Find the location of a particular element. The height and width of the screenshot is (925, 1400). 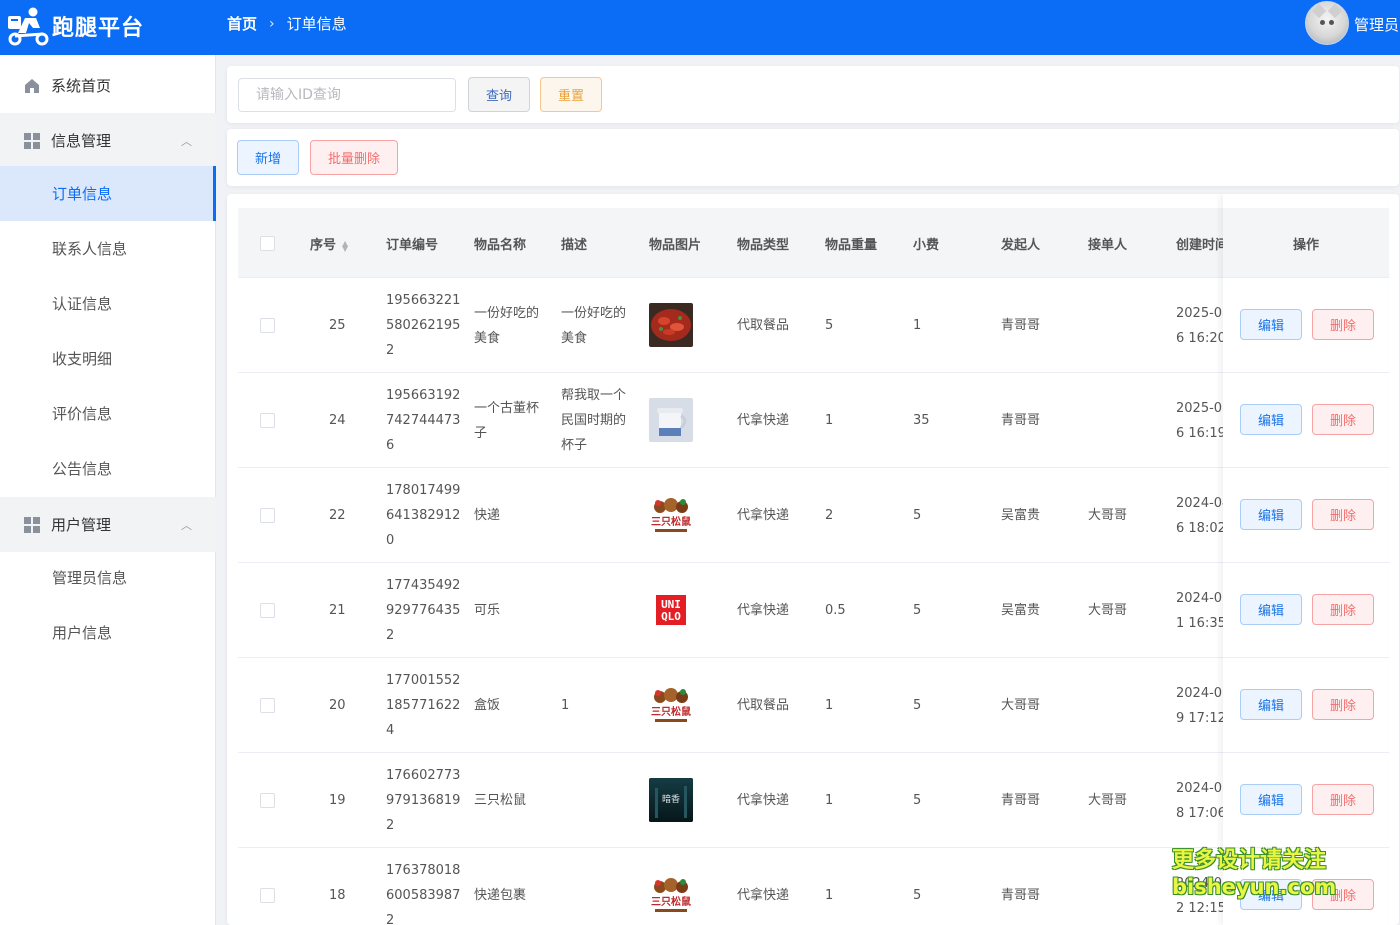

cell-order-no: 176602773 979136819 2 is located at coordinates (423, 800).